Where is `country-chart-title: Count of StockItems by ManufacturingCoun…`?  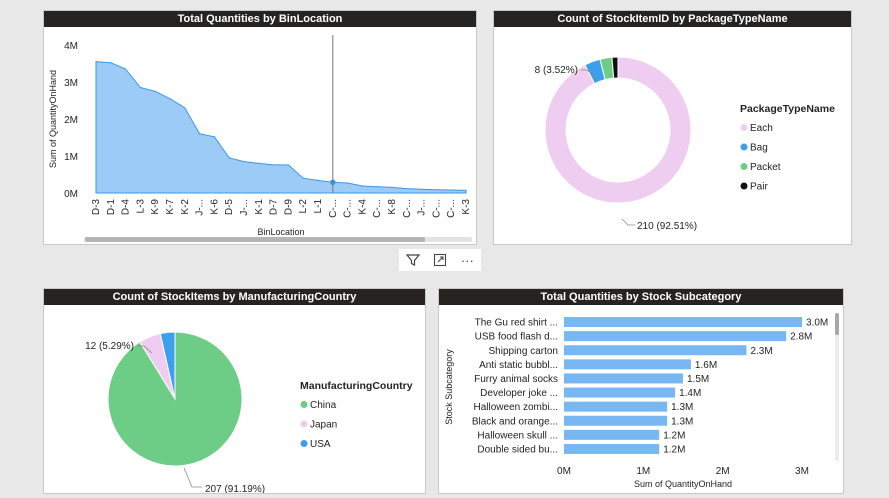 country-chart-title: Count of StockItems by ManufacturingCoun… is located at coordinates (234, 297).